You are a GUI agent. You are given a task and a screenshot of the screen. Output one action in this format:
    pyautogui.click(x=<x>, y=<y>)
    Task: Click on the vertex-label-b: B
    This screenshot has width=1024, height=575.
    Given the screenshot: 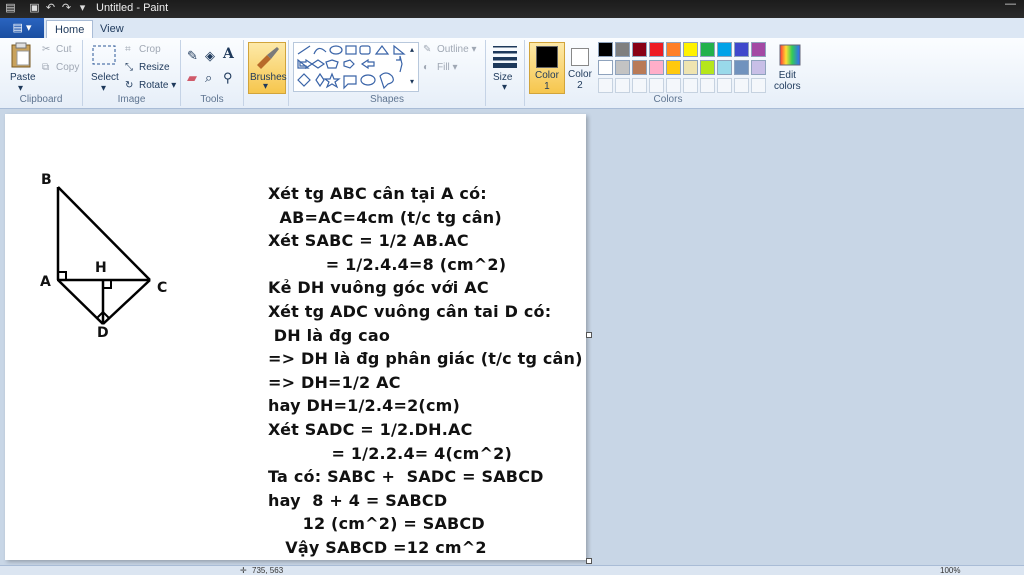 What is the action you would take?
    pyautogui.click(x=46, y=180)
    